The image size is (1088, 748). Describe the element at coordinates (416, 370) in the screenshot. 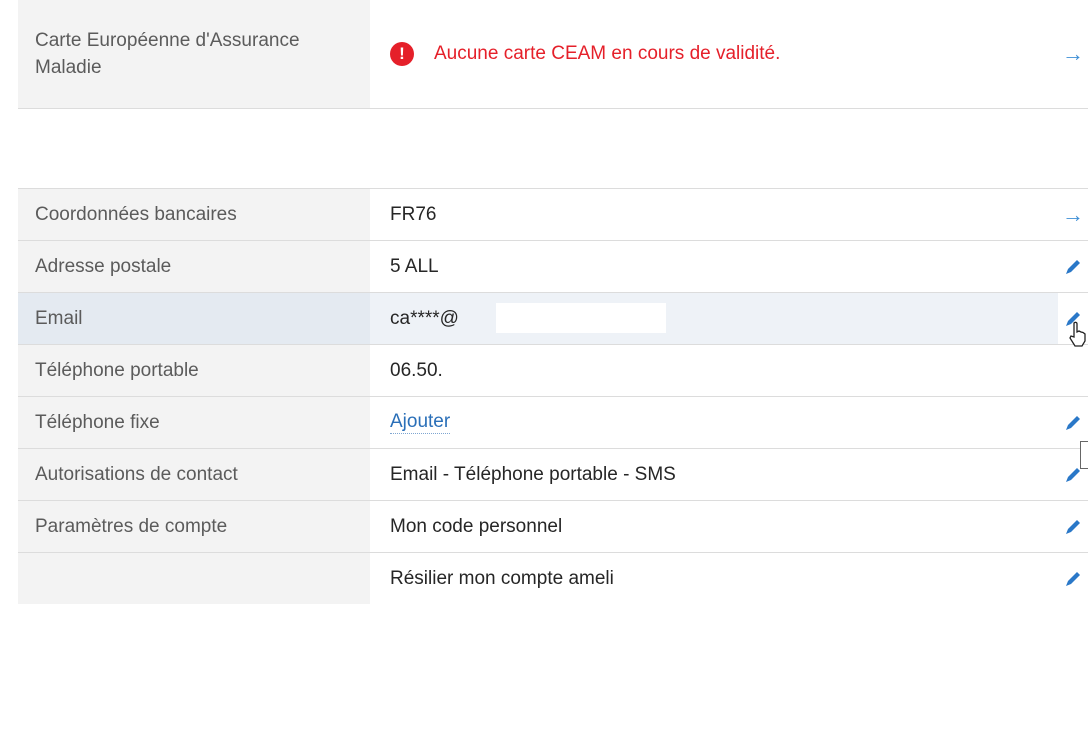

I see `row-value: 06.50.` at that location.